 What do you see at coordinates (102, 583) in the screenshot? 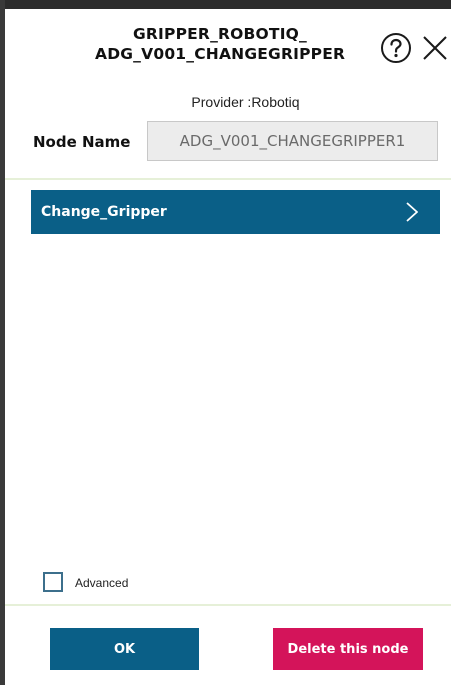
I see `advanced-label: Advanced` at bounding box center [102, 583].